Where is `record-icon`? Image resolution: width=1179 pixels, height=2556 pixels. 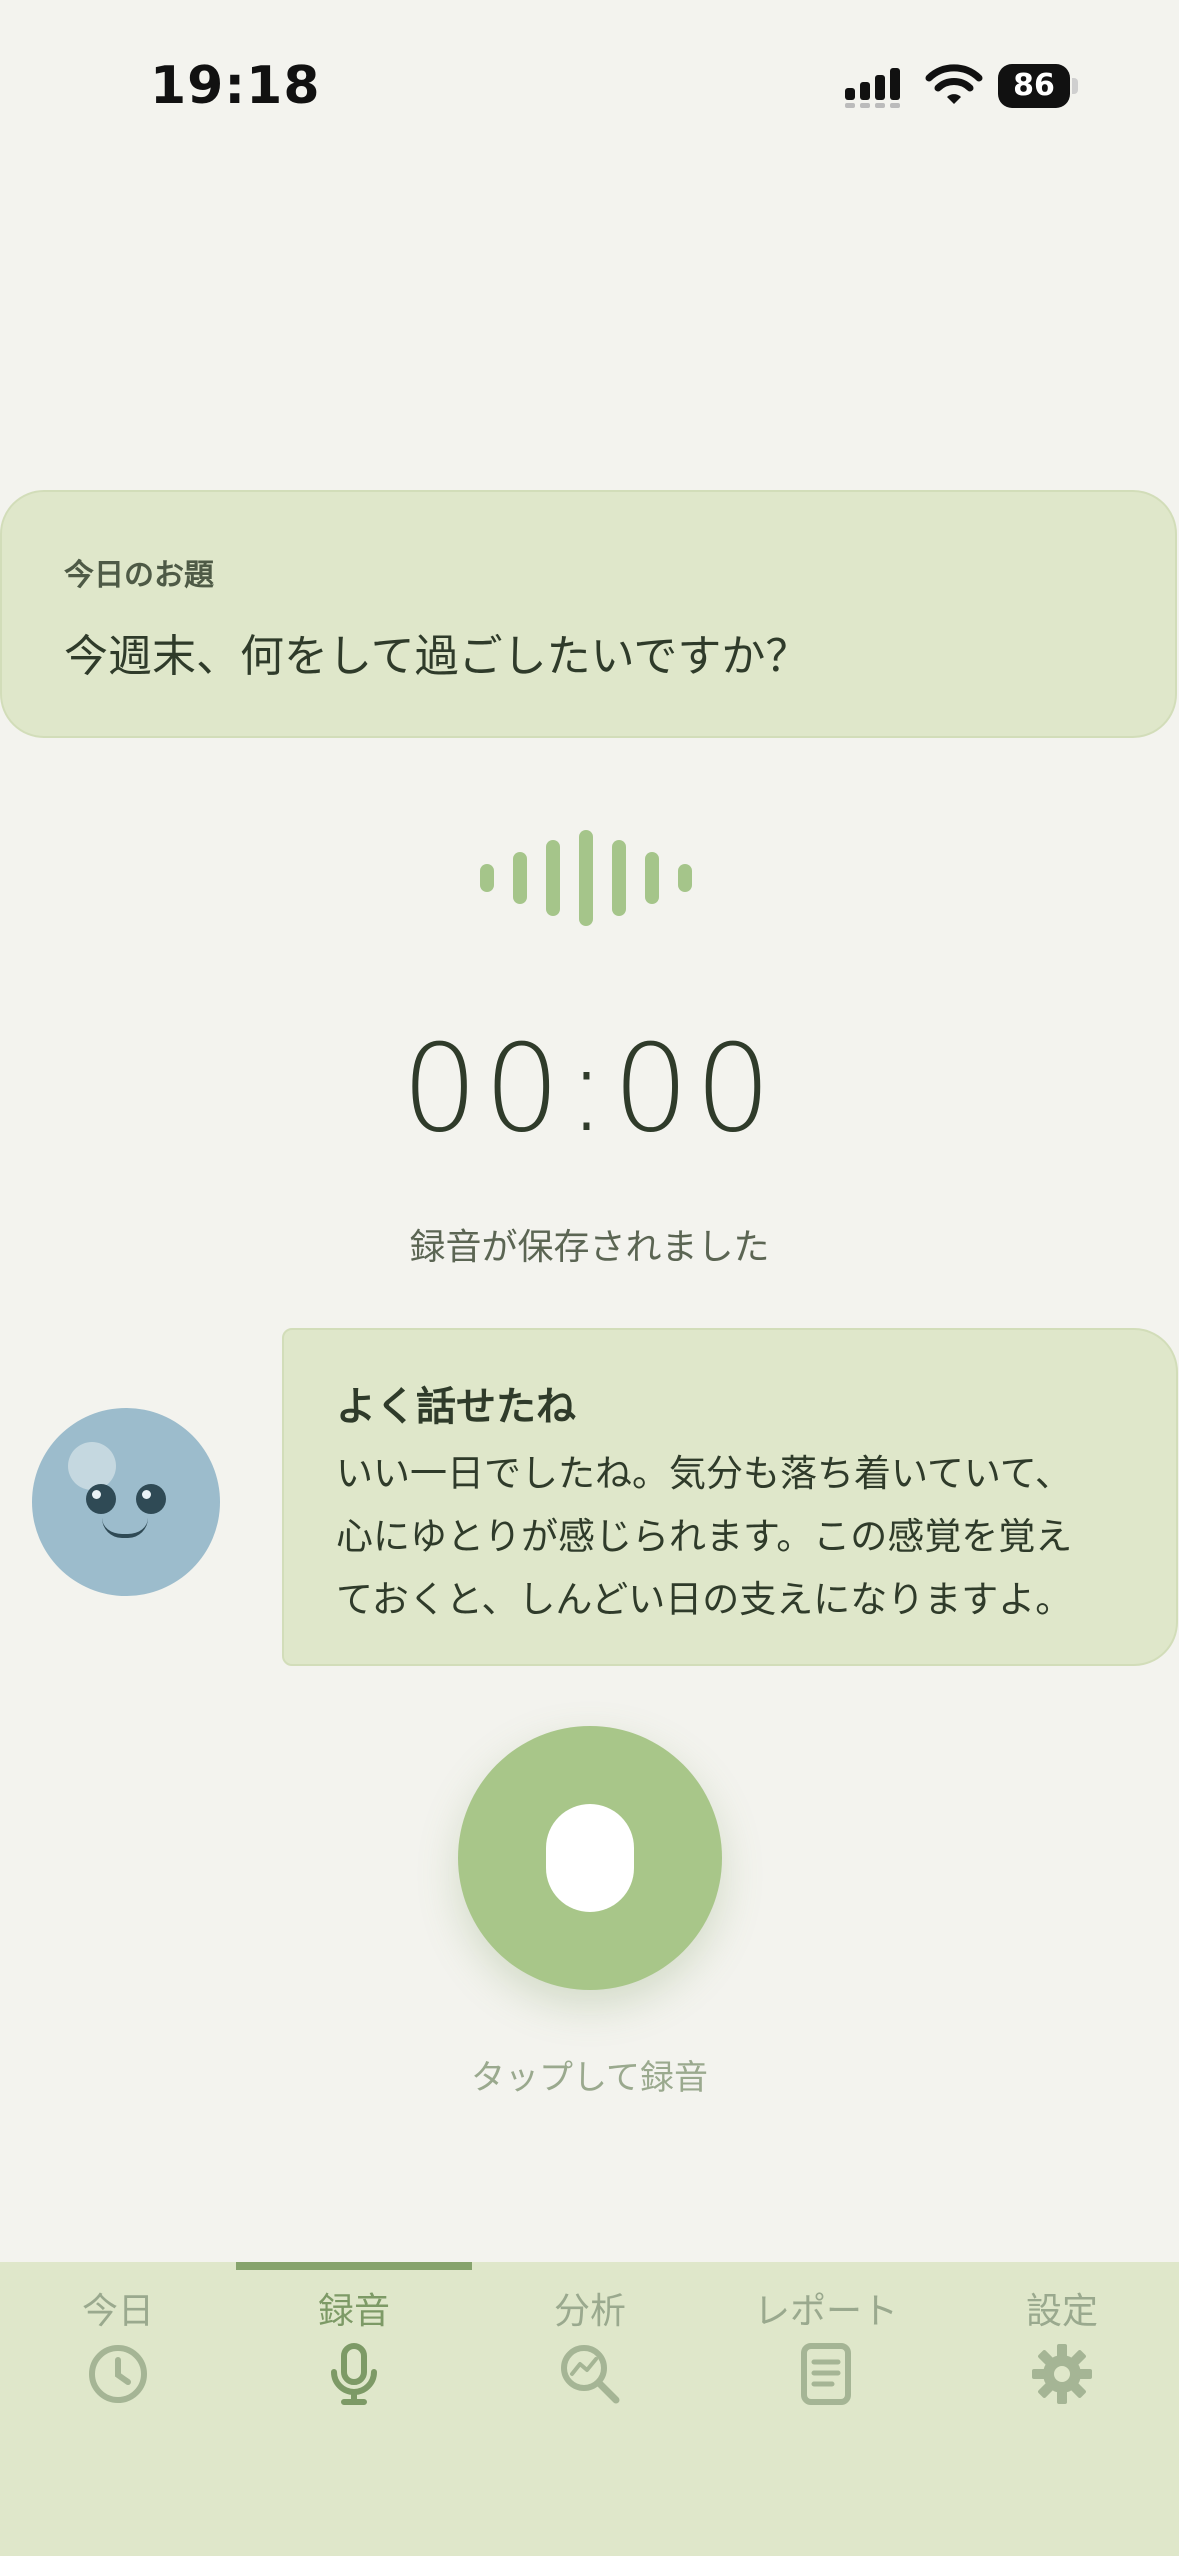 record-icon is located at coordinates (590, 1858).